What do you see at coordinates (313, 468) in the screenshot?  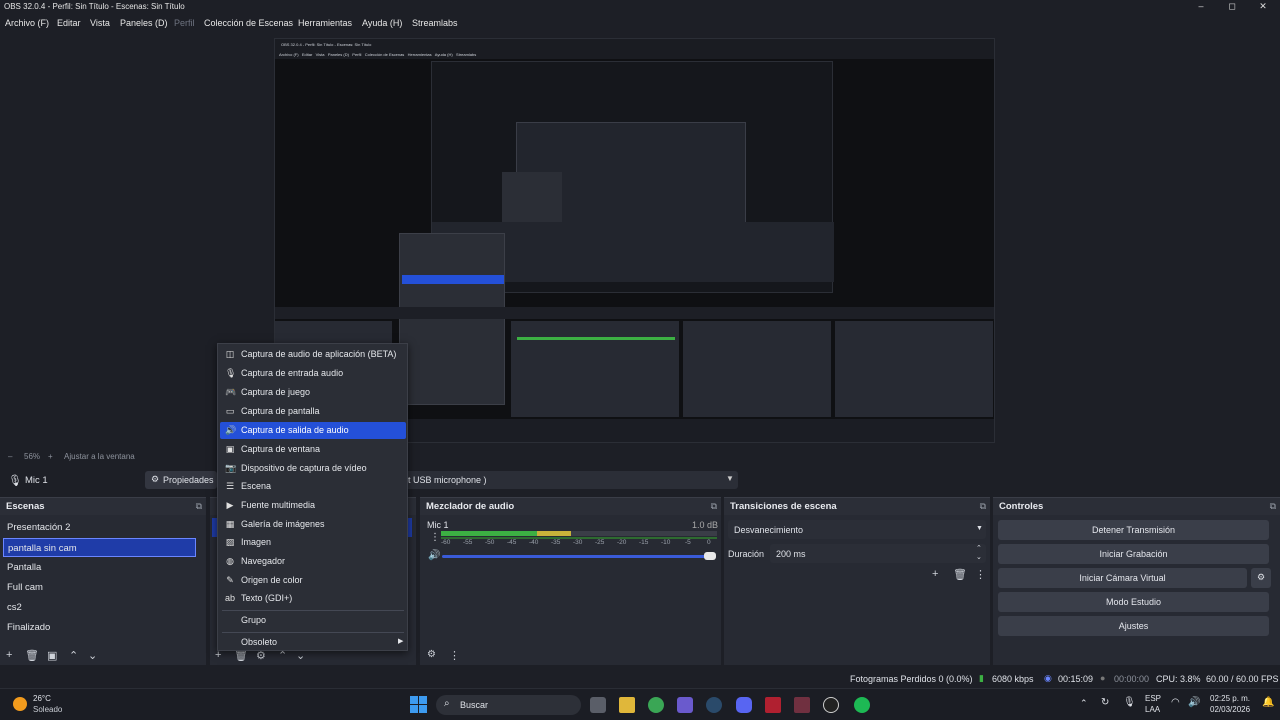 I see `menu-item-video-device: 📷 Dispositivo de captura de vídeo` at bounding box center [313, 468].